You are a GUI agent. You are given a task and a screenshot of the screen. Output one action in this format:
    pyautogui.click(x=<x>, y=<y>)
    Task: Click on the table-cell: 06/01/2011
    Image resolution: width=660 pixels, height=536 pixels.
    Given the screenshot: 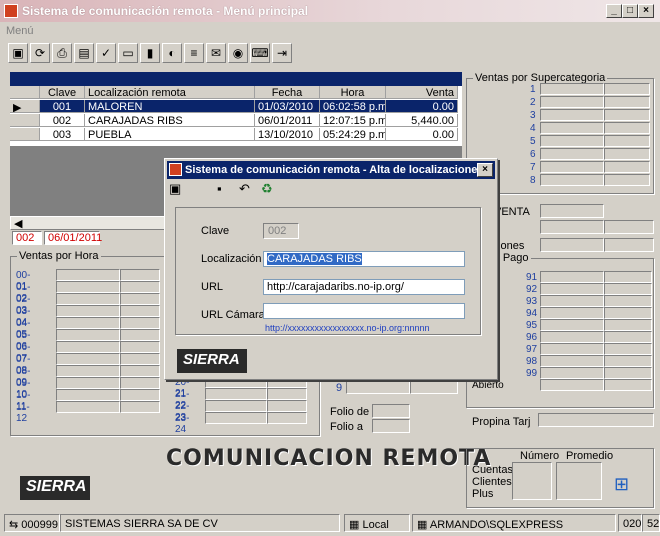 What is the action you would take?
    pyautogui.click(x=287, y=120)
    